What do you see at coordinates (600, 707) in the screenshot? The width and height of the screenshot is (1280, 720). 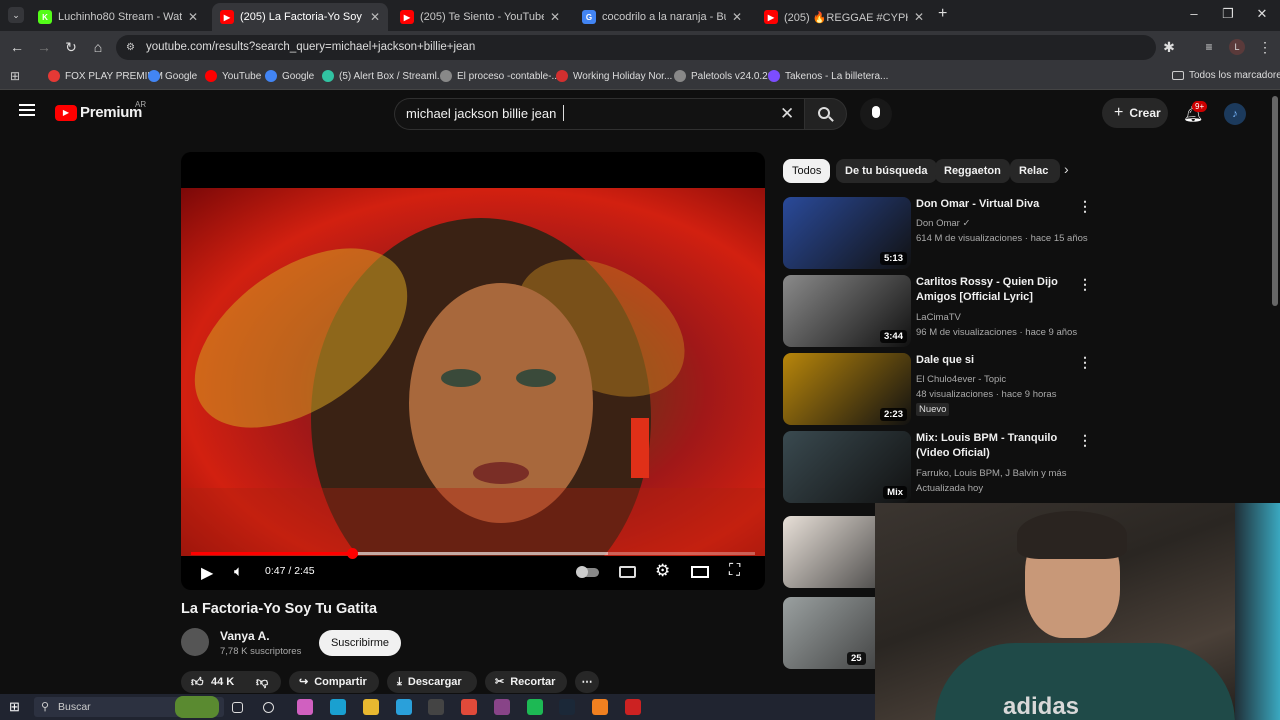 I see `vlc-icon` at bounding box center [600, 707].